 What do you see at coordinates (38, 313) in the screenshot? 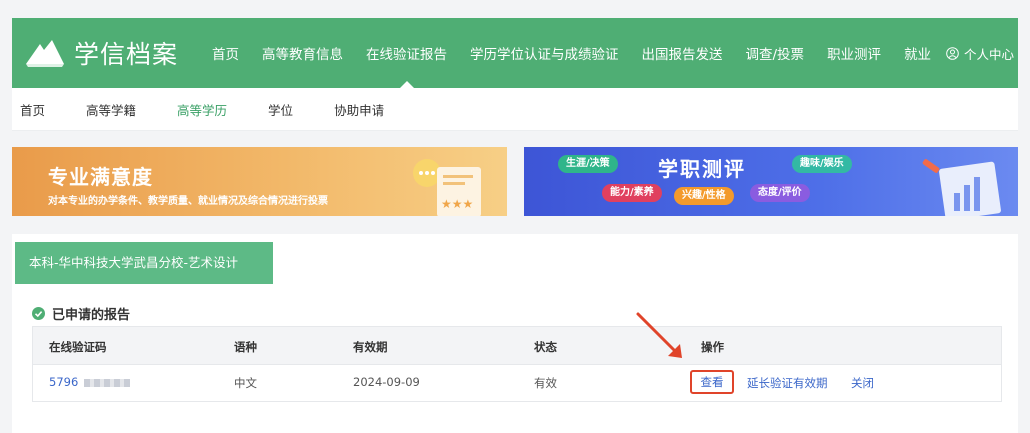
I see `check-circle-icon` at bounding box center [38, 313].